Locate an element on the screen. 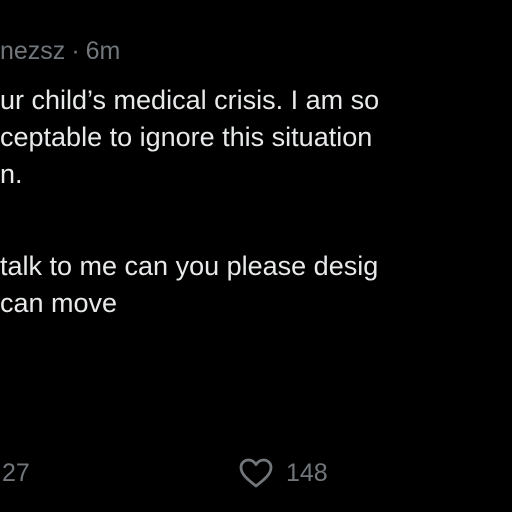  heart-icon is located at coordinates (256, 473).